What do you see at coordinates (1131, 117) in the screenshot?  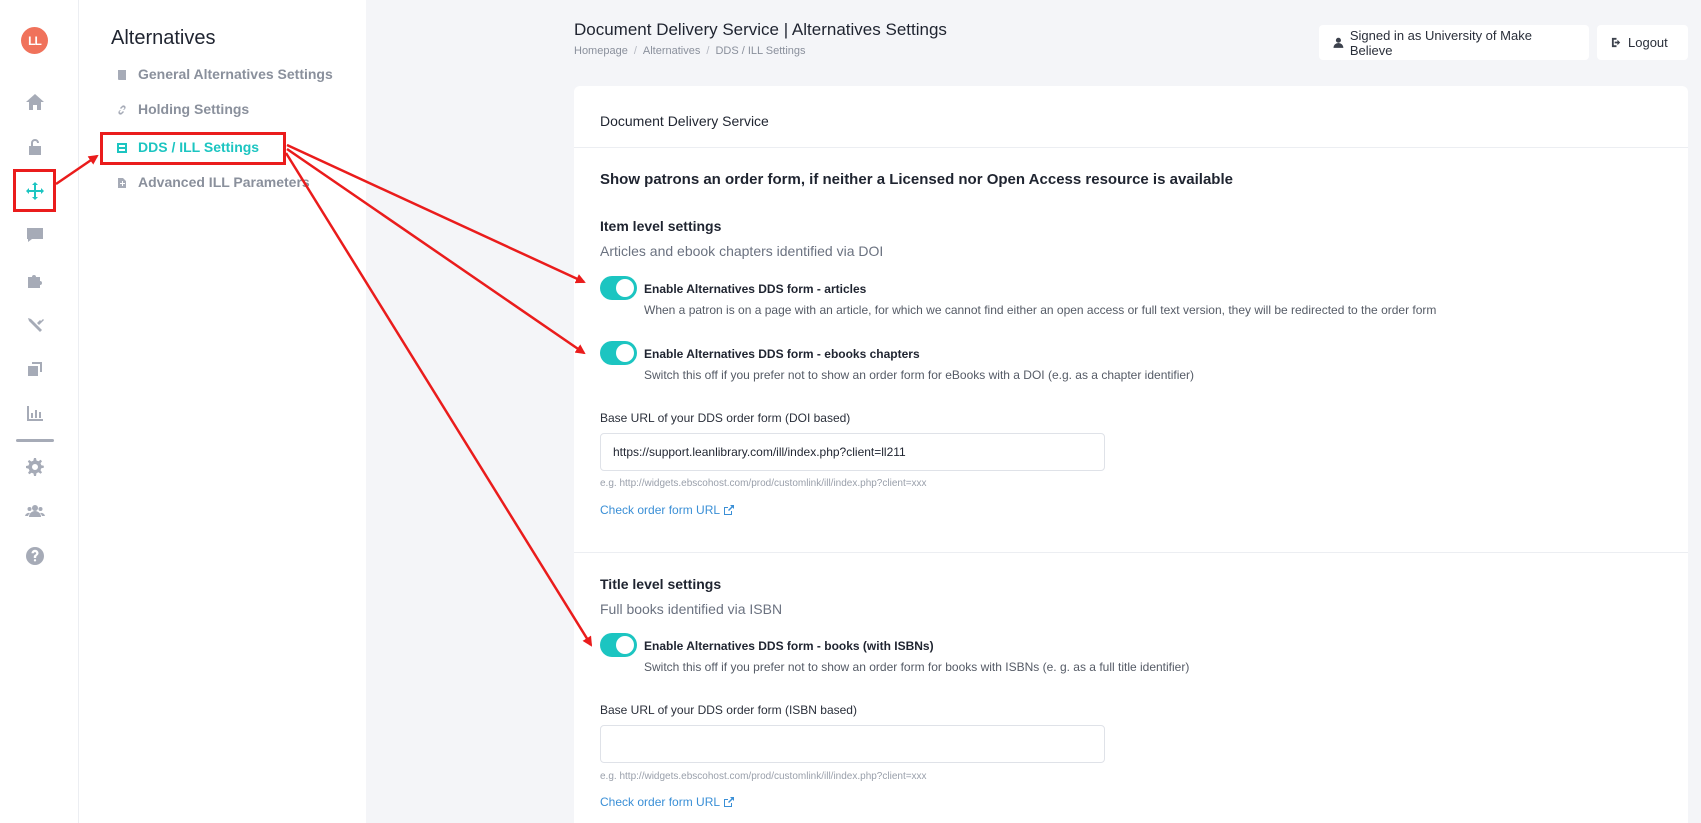 I see `card-header: Document Delivery Service` at bounding box center [1131, 117].